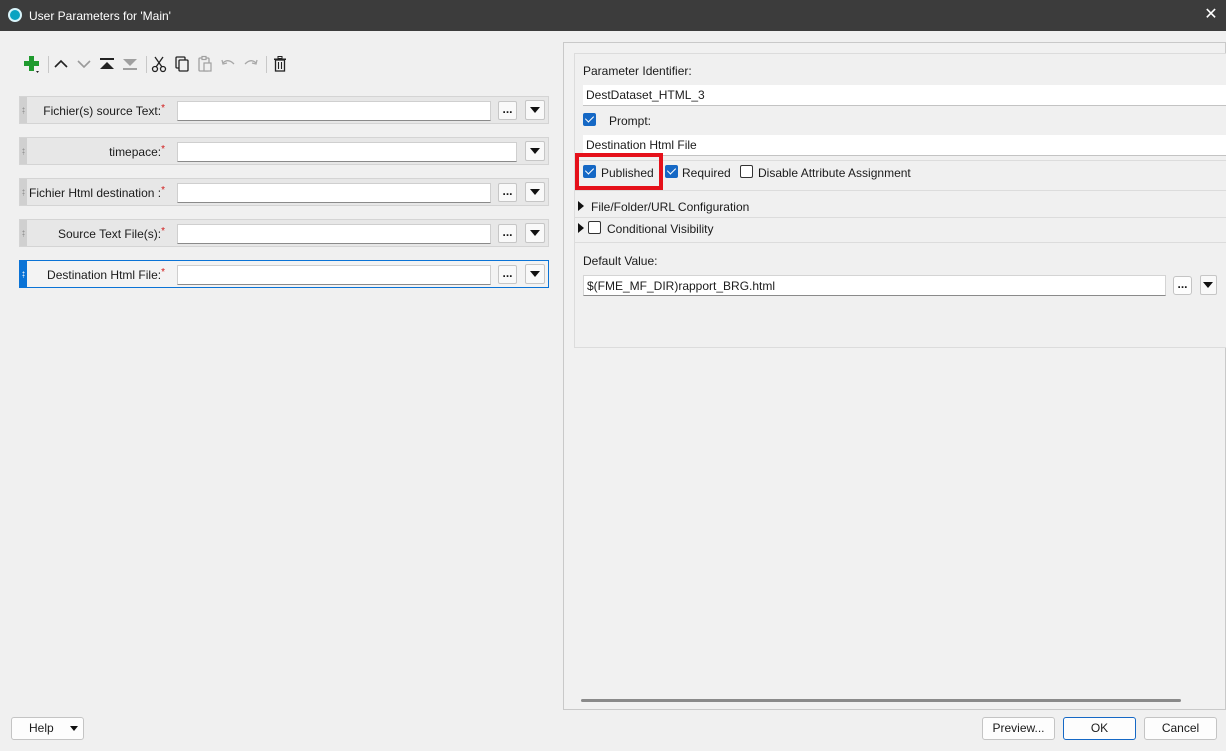  I want to click on required-label: Required, so click(706, 173).